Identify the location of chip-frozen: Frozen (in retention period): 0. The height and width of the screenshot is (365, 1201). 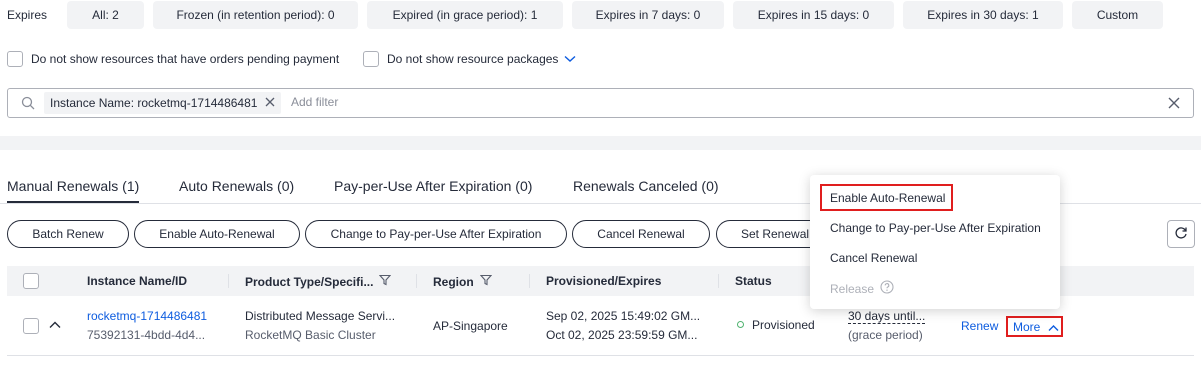
(255, 15).